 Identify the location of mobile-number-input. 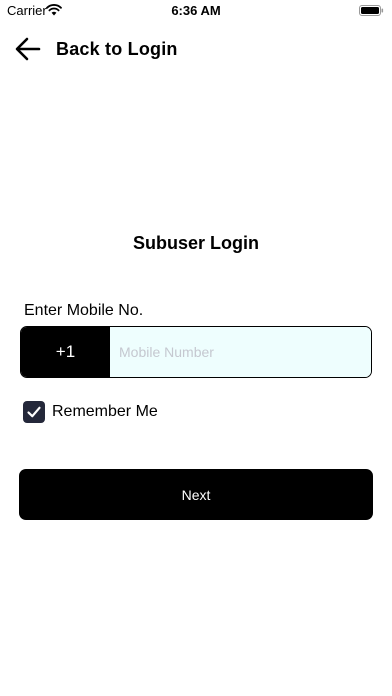
(240, 352).